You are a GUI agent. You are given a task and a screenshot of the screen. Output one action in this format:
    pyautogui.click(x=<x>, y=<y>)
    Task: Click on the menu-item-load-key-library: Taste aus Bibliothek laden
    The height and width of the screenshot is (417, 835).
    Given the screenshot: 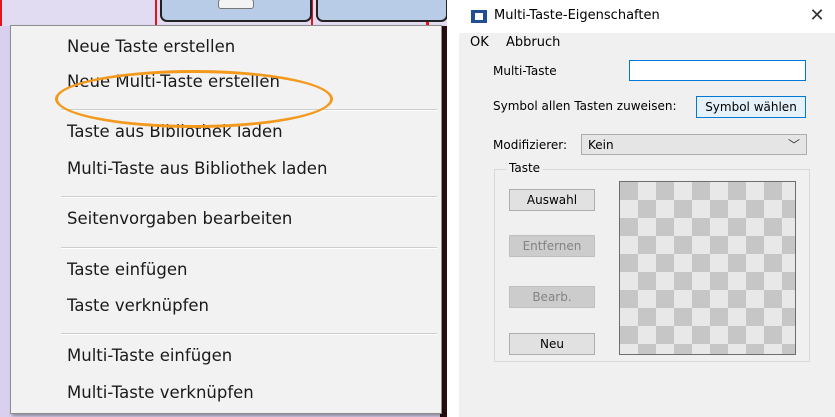 What is the action you would take?
    pyautogui.click(x=175, y=132)
    